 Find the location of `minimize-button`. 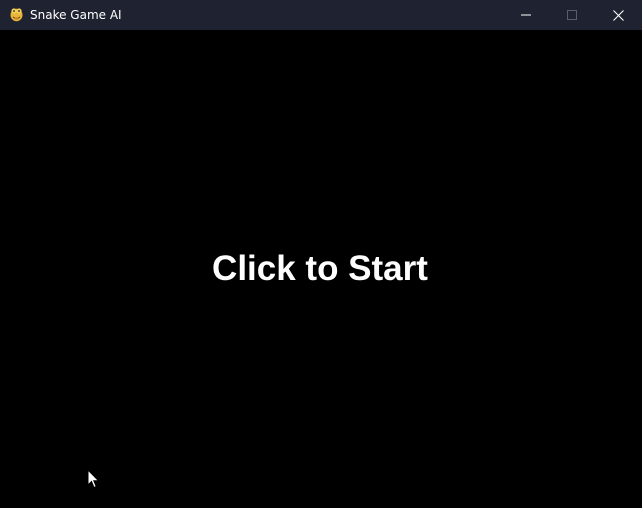

minimize-button is located at coordinates (526, 15).